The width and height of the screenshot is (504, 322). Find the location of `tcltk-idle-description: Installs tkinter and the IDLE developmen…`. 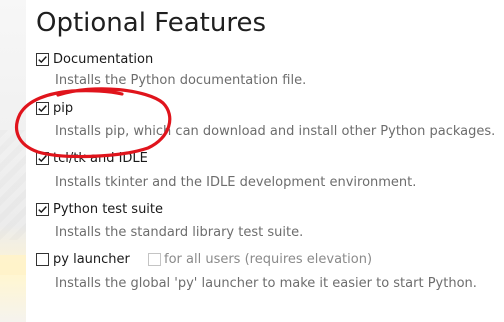

tcltk-idle-description: Installs tkinter and the IDLE developmen… is located at coordinates (236, 182).